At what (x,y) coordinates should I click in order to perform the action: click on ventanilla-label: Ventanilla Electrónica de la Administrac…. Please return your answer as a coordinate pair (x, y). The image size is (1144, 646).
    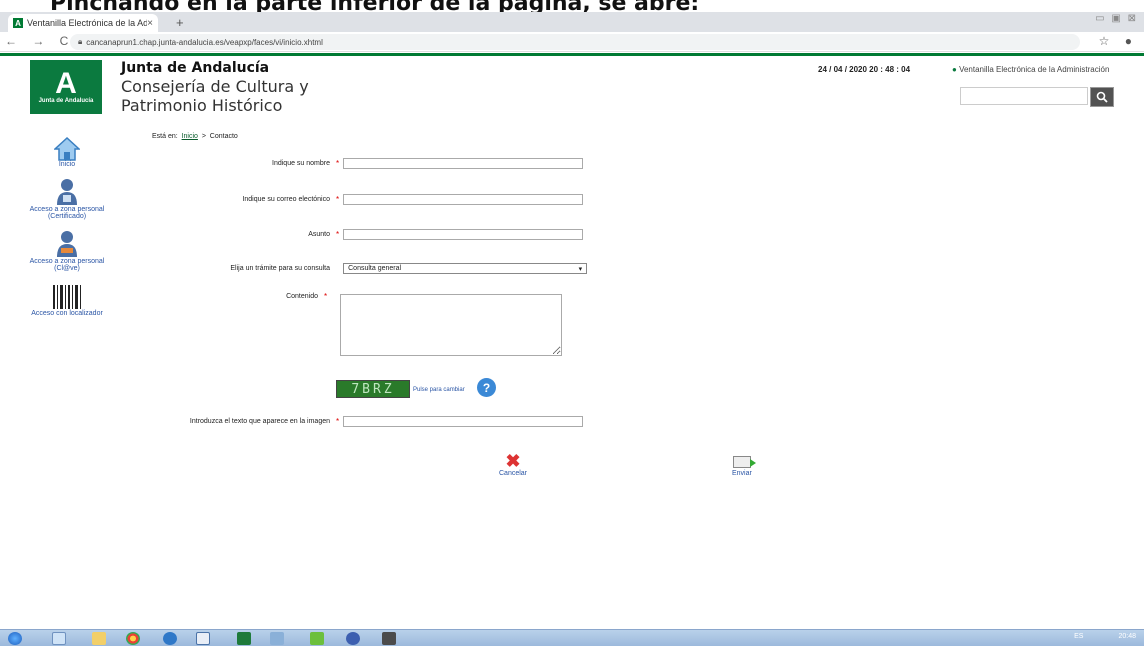
    Looking at the image, I should click on (1034, 69).